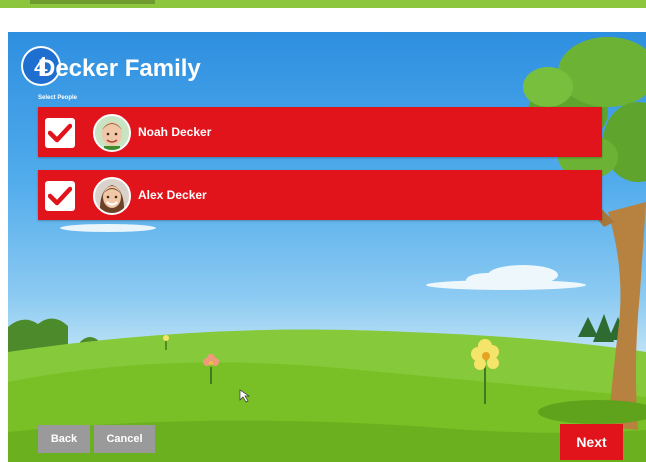  Describe the element at coordinates (320, 195) in the screenshot. I see `person-row-alex-decker: Alex Decker` at that location.